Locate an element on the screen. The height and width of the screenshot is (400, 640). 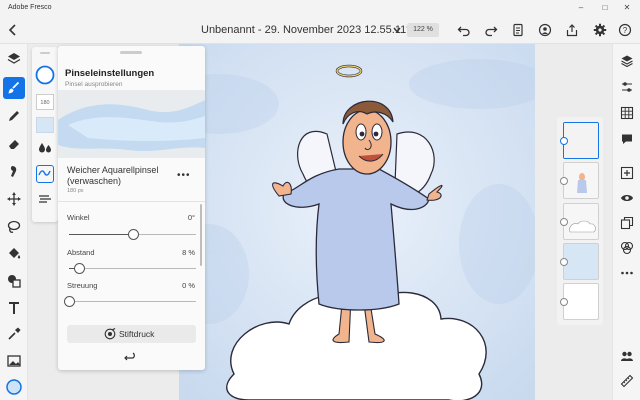
add-layer-button is located at coordinates (627, 173).